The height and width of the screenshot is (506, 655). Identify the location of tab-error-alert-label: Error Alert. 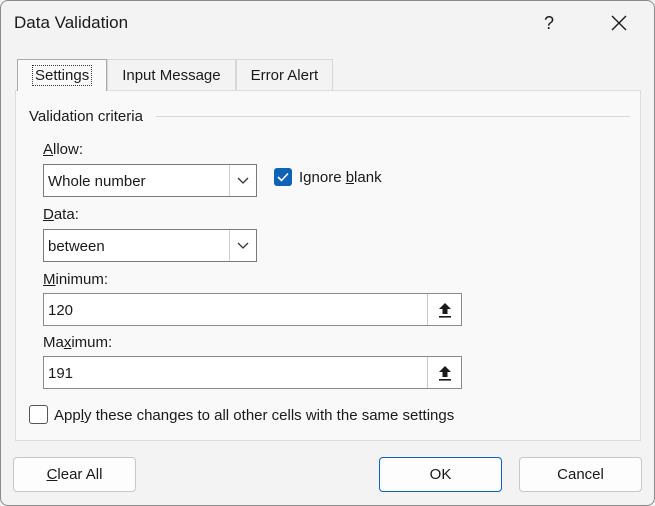
(284, 75).